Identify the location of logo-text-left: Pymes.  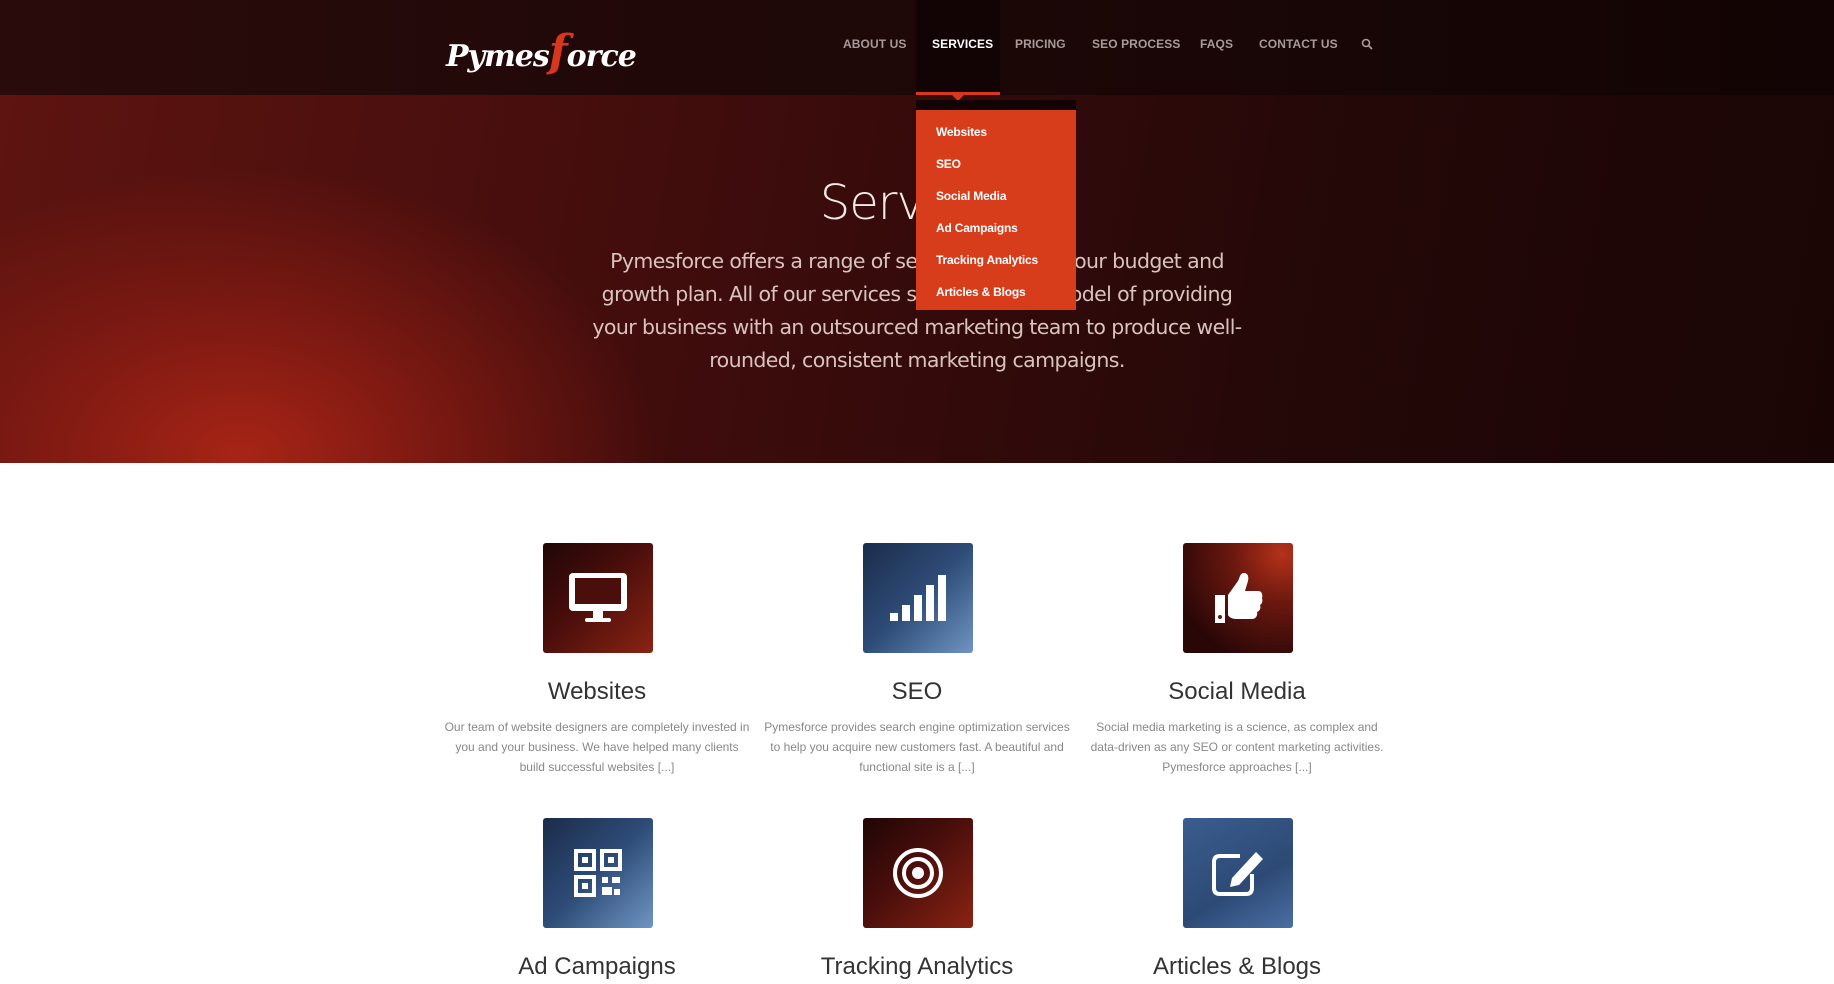
(498, 56).